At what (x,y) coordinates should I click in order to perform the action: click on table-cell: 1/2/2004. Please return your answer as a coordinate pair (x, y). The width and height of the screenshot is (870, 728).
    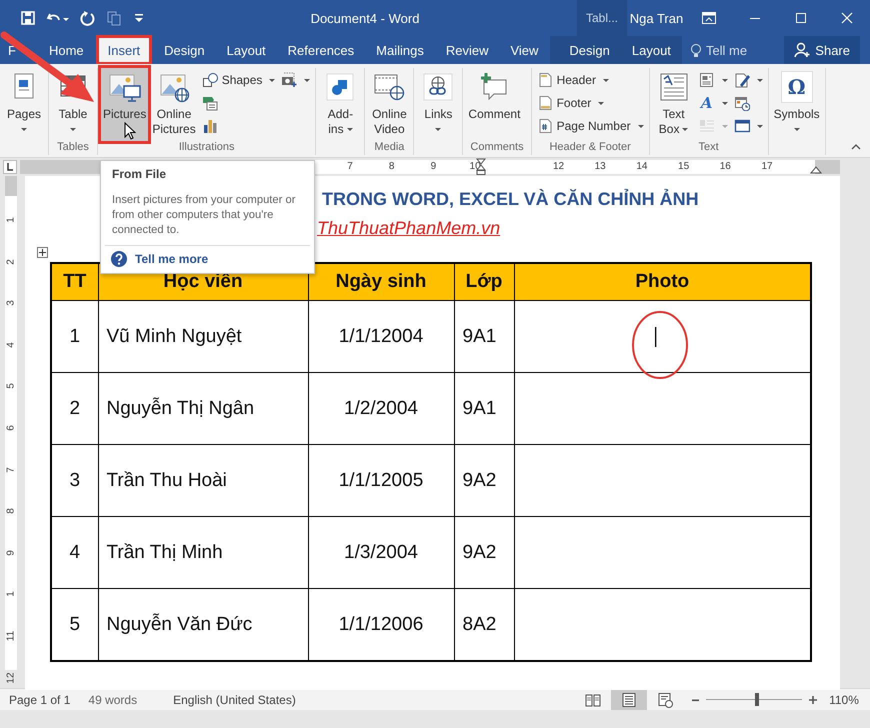
    Looking at the image, I should click on (381, 408).